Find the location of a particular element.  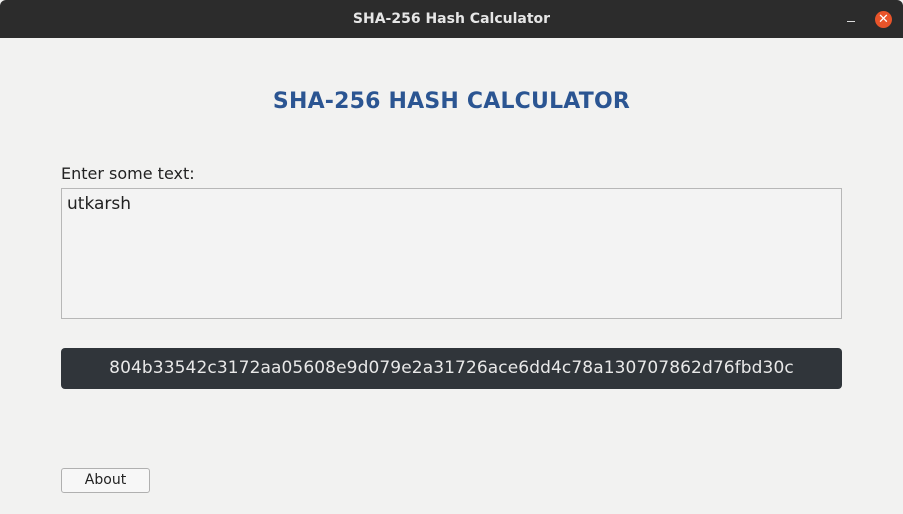

input-label: Enter some text: is located at coordinates (128, 173).